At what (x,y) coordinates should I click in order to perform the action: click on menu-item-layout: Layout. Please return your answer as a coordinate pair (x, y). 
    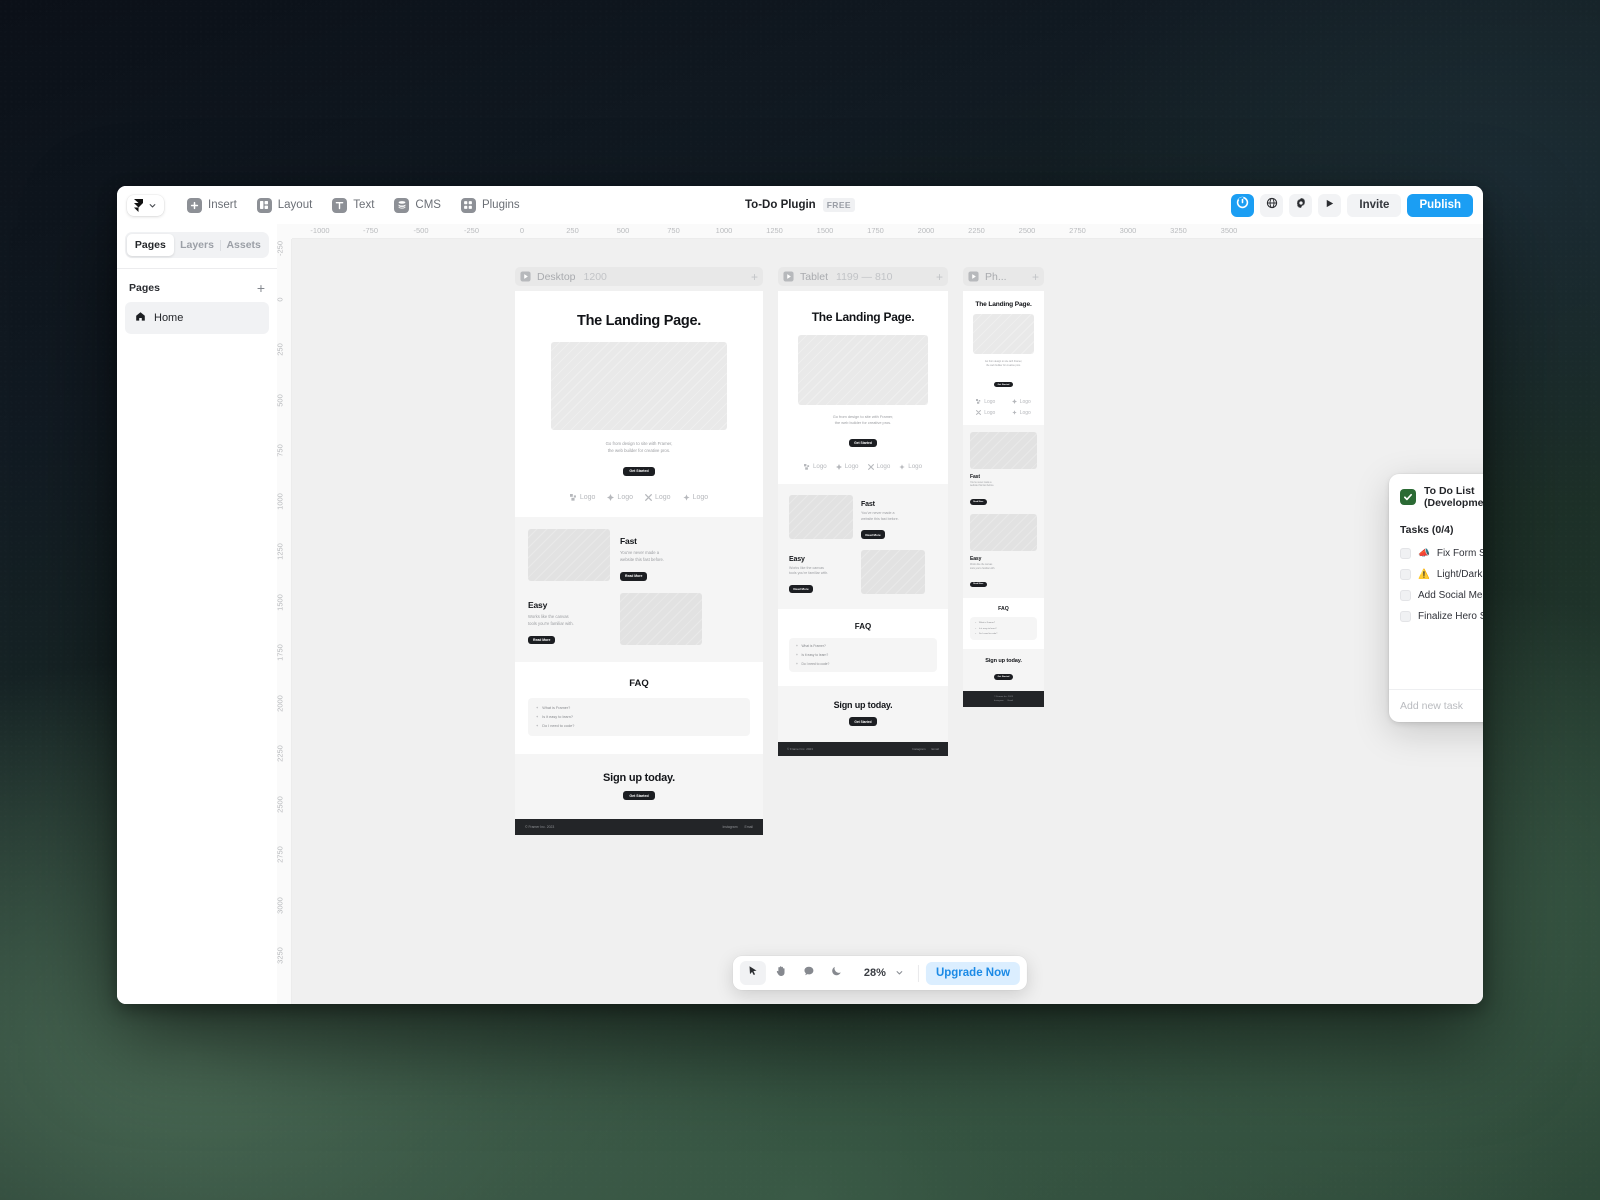
    Looking at the image, I should click on (285, 205).